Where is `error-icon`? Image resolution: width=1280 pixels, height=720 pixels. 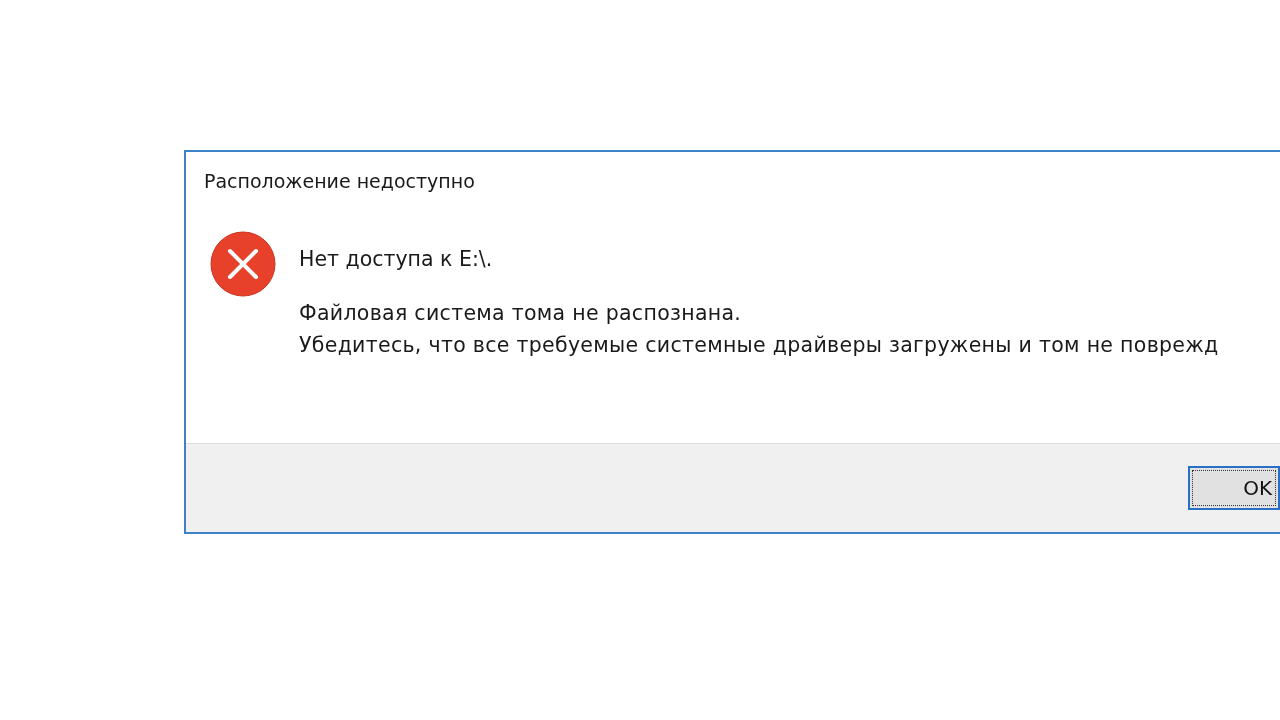
error-icon is located at coordinates (243, 264).